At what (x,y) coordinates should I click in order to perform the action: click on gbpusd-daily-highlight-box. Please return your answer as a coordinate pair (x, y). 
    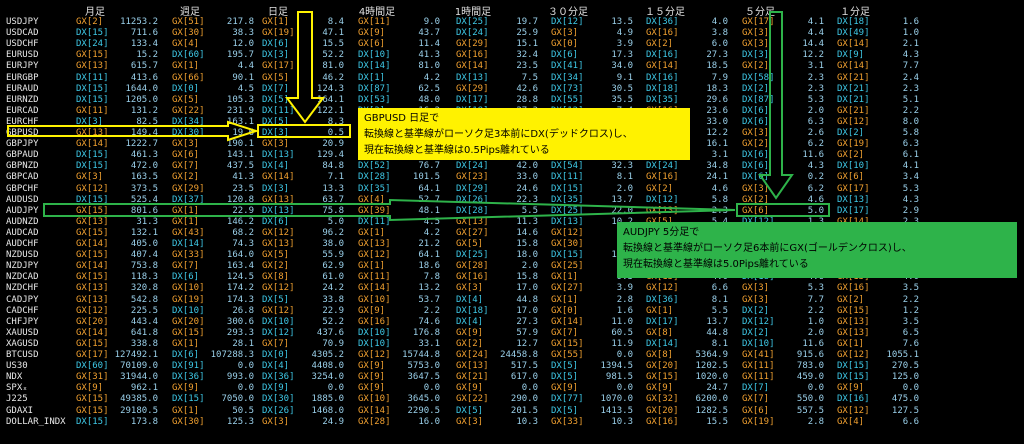
    Looking at the image, I should click on (304, 131).